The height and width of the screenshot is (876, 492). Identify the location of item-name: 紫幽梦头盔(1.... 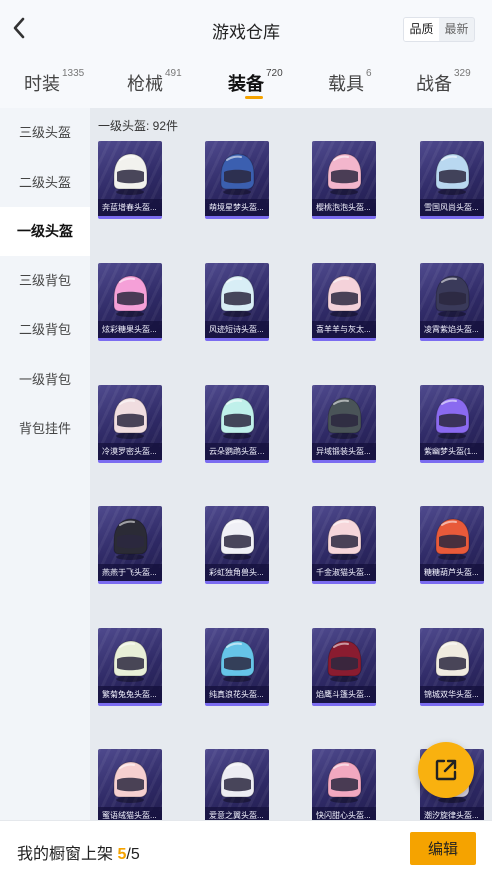
(452, 451).